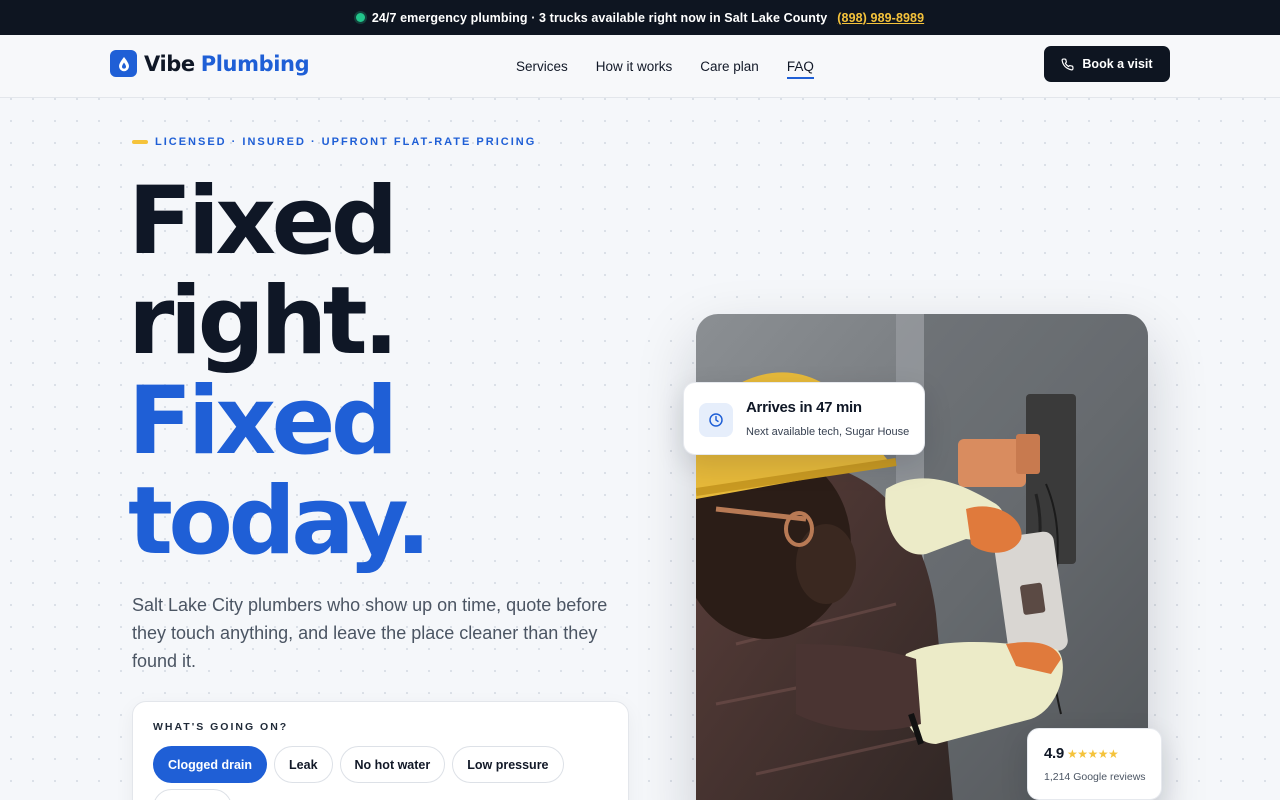 Image resolution: width=1280 pixels, height=800 pixels. Describe the element at coordinates (263, 421) in the screenshot. I see `headline-line-3: Fixed` at that location.